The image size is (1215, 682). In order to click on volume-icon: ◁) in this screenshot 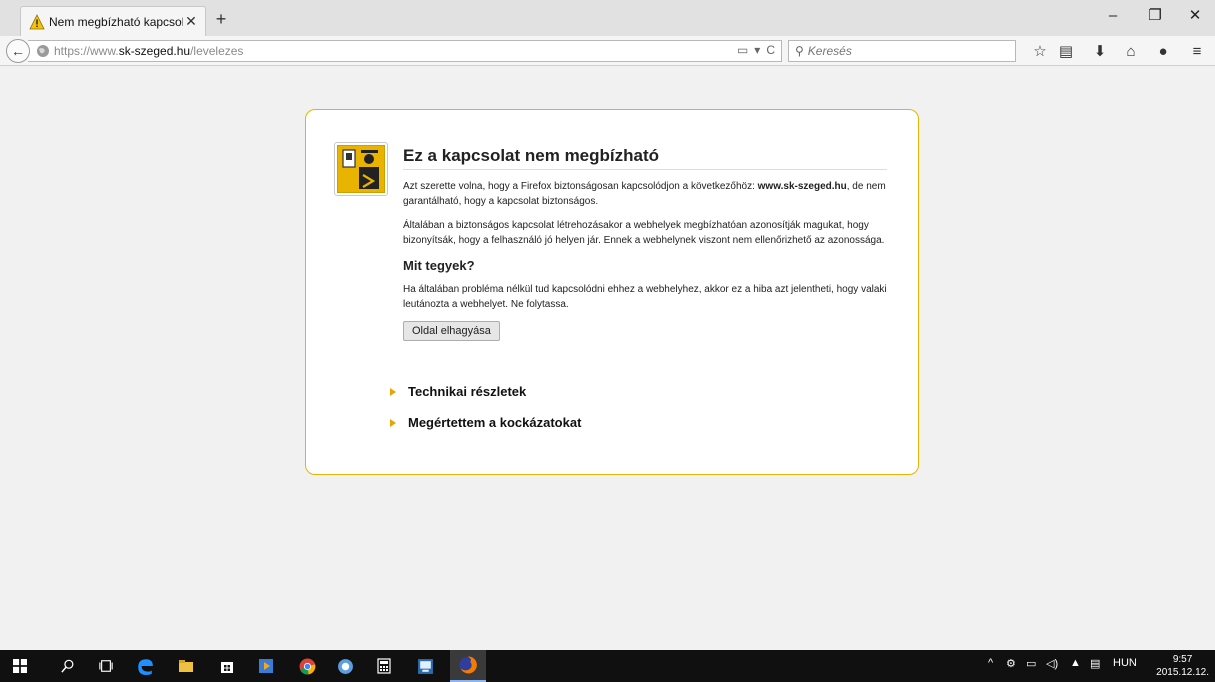, I will do `click(1052, 663)`.